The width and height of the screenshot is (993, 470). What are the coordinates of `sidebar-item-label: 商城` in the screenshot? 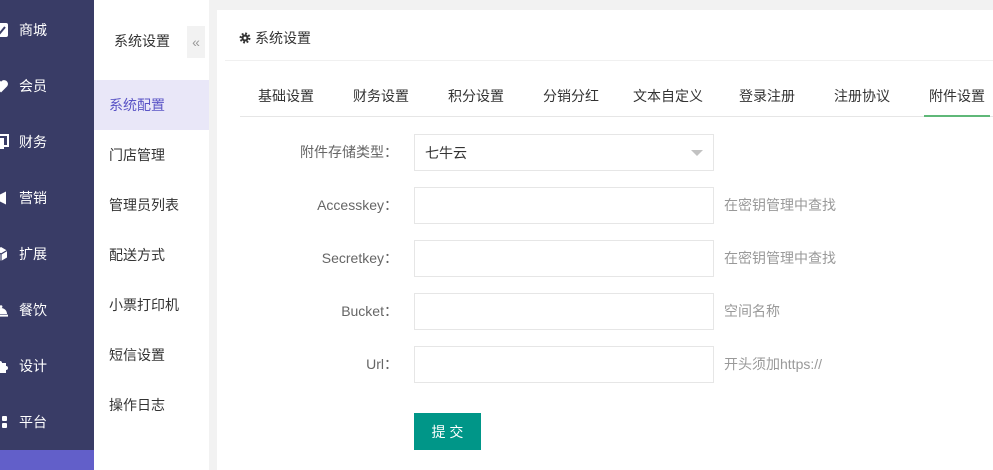 It's located at (33, 30).